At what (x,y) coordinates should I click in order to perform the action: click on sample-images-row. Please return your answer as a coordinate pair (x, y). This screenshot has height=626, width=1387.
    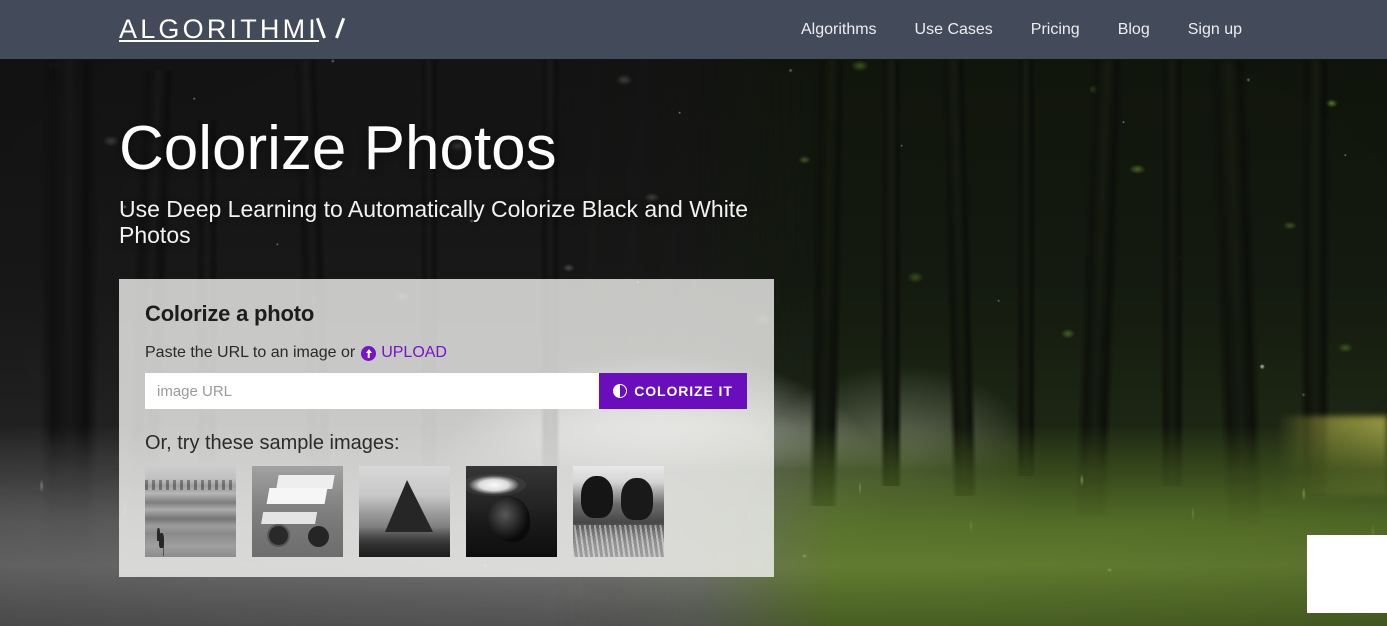
    Looking at the image, I should click on (446, 511).